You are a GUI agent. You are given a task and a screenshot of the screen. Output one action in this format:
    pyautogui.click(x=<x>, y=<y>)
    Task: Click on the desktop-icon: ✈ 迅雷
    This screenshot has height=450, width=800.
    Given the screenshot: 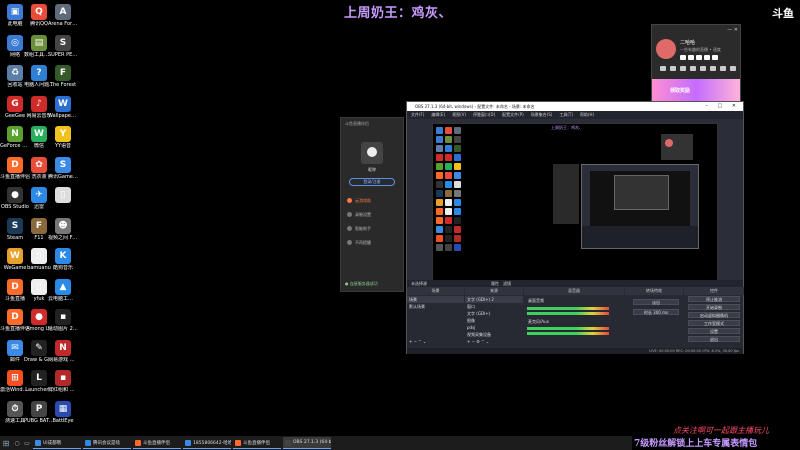 What is the action you would take?
    pyautogui.click(x=39, y=198)
    